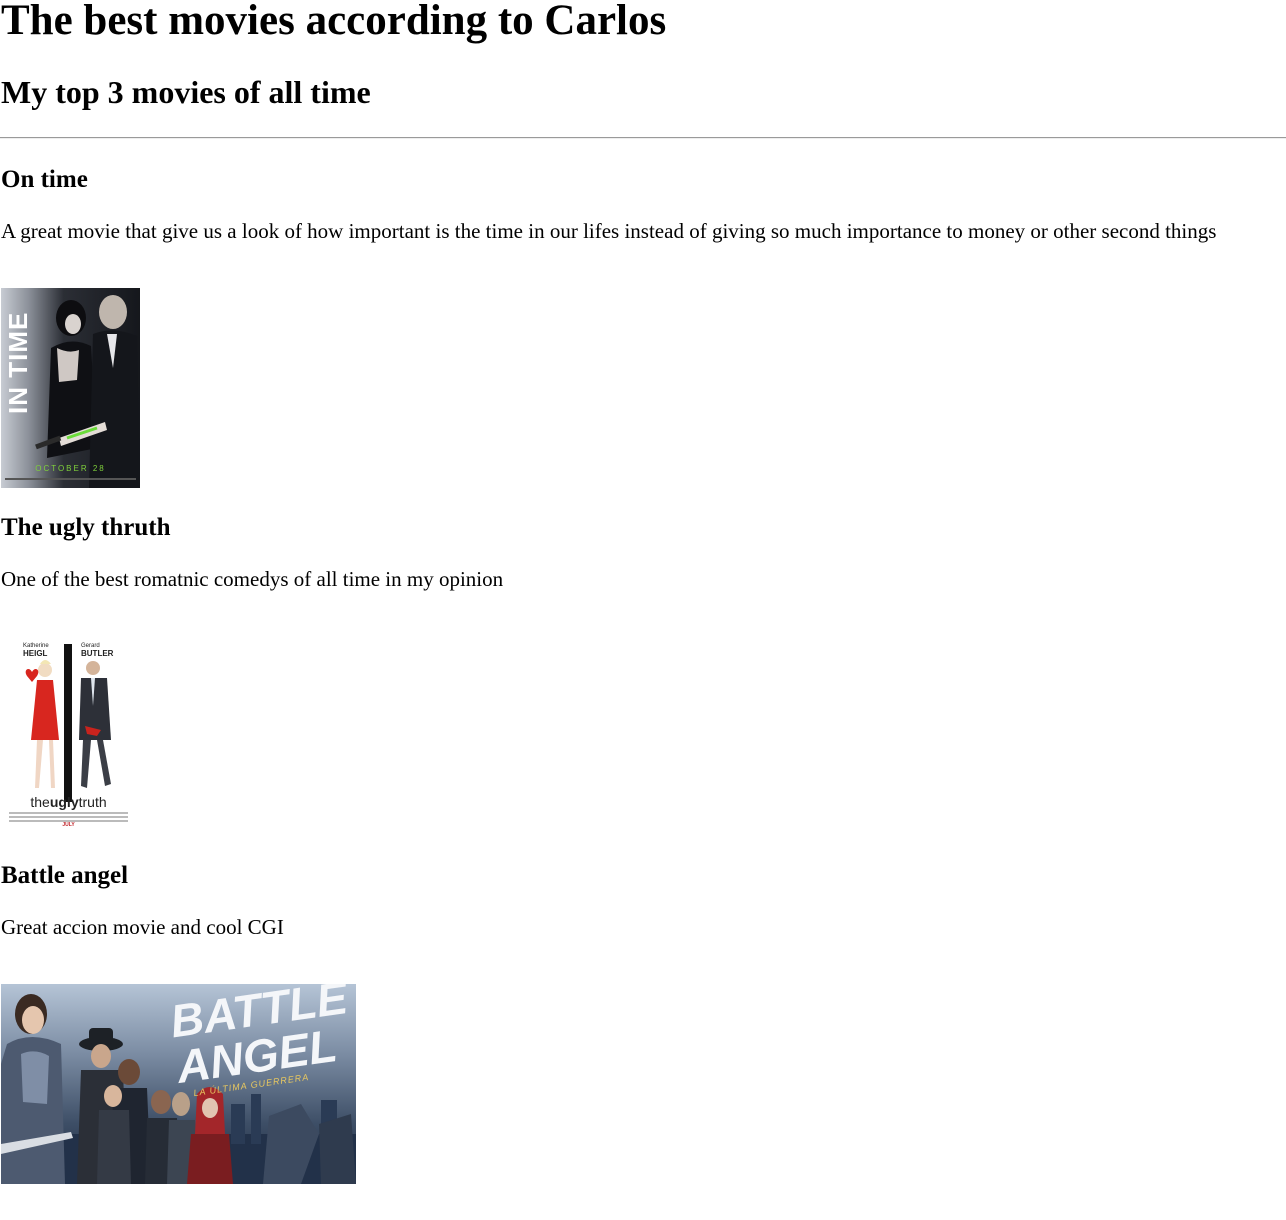  I want to click on poster-release-month: JULY, so click(68, 825).